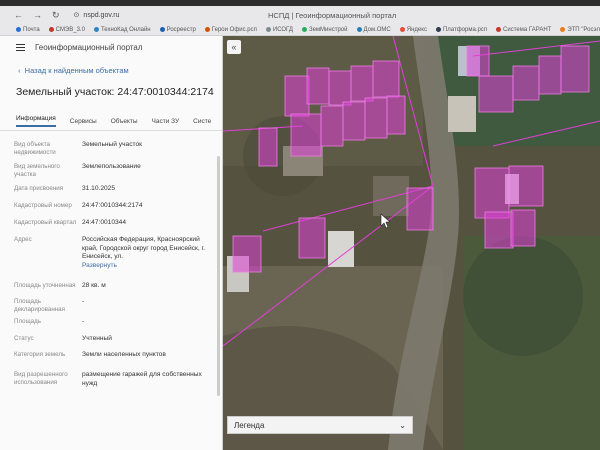  Describe the element at coordinates (40, 354) in the screenshot. I see `property-key: Категория земель` at that location.